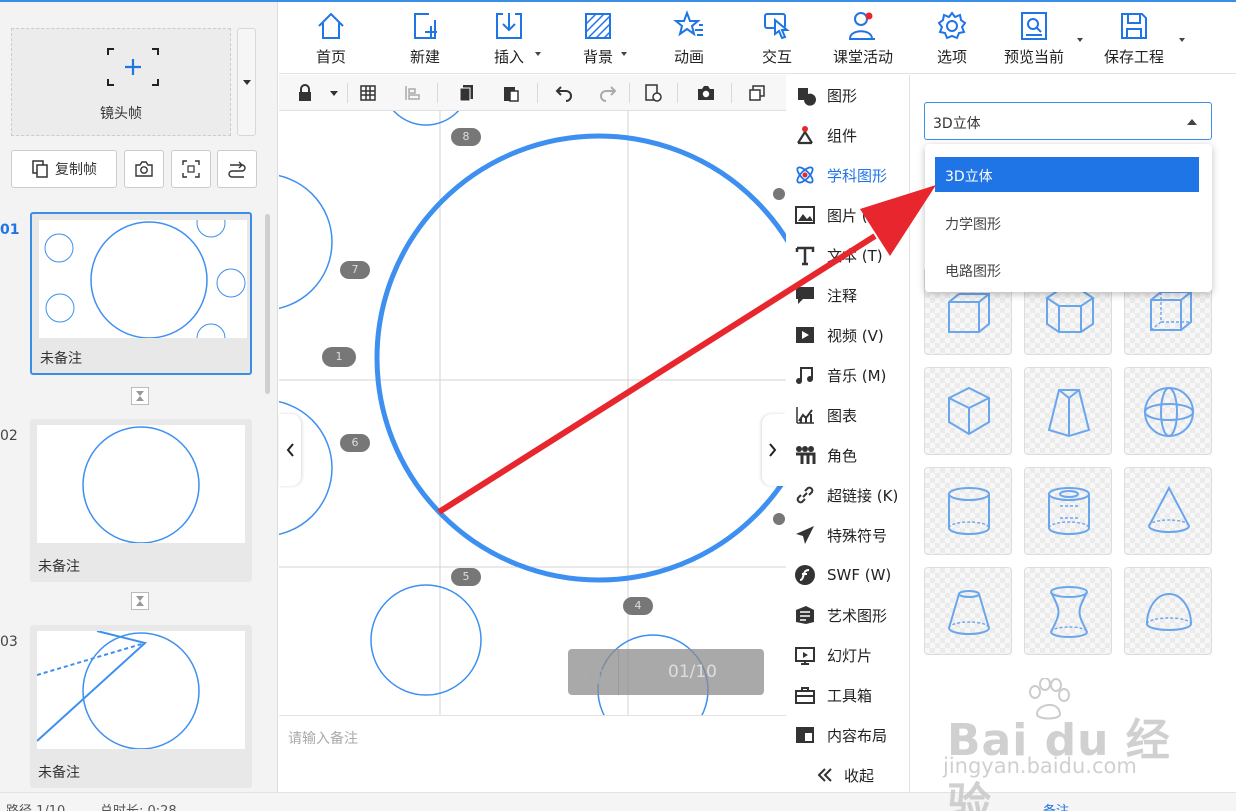  What do you see at coordinates (355, 443) in the screenshot?
I see `path-label: 6` at bounding box center [355, 443].